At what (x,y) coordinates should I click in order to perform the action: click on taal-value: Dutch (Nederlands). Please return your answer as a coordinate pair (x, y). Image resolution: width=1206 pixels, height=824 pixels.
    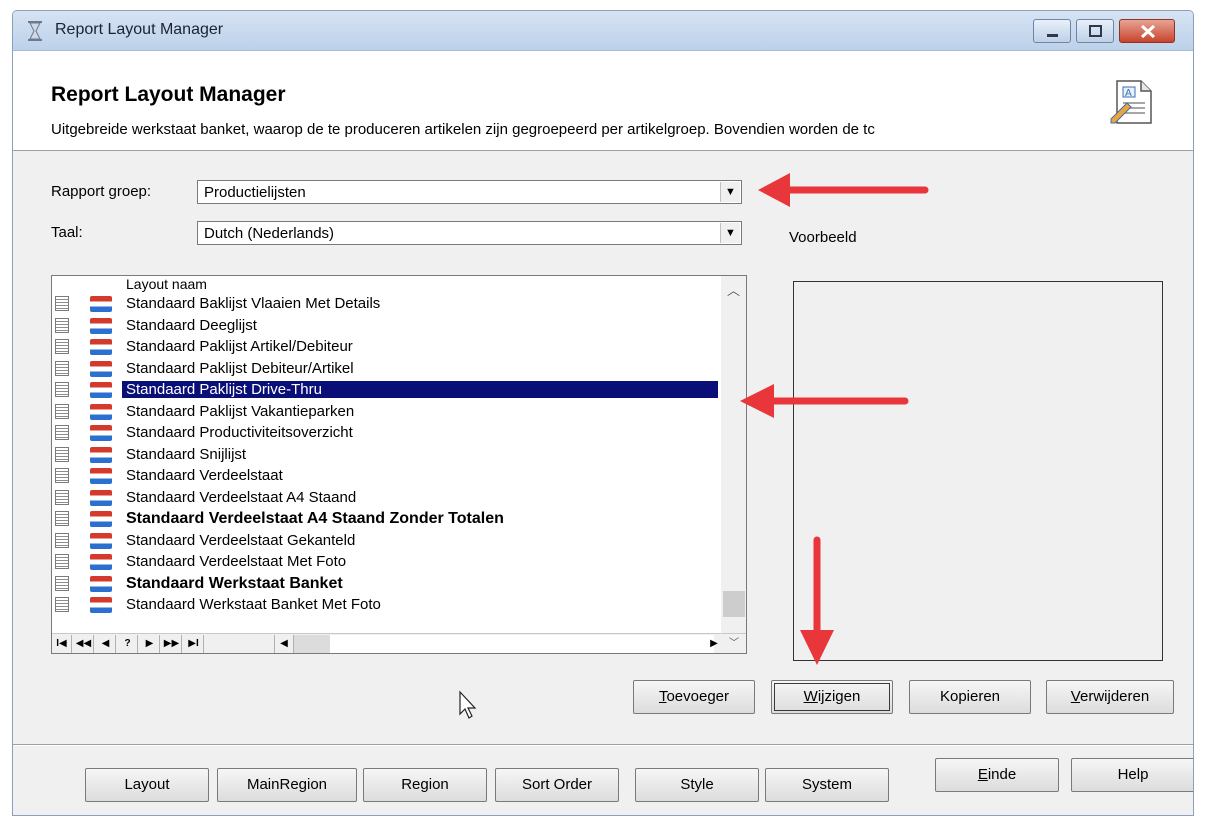
    Looking at the image, I should click on (269, 233).